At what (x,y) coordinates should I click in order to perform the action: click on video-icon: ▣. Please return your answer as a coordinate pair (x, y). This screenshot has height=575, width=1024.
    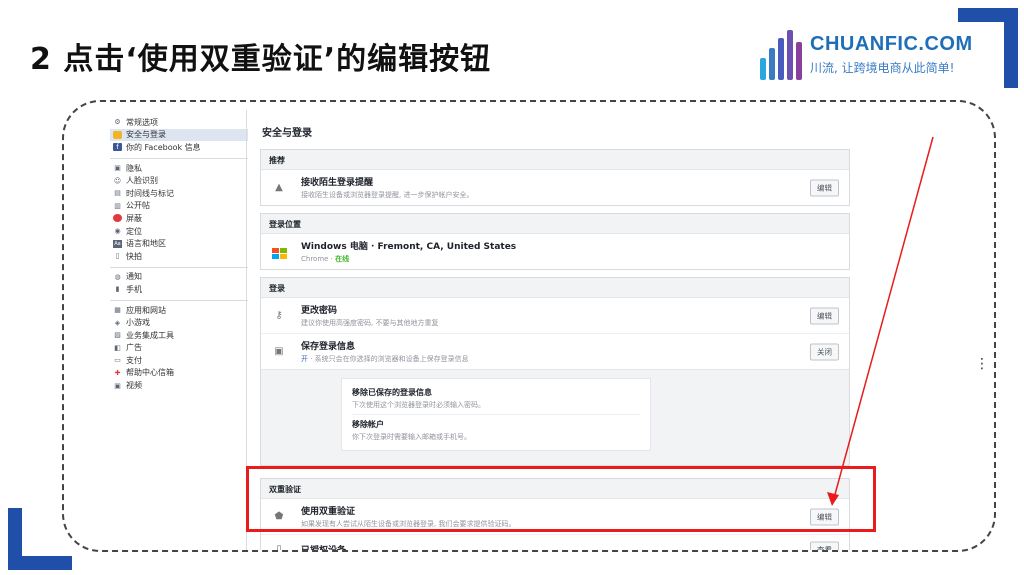
    Looking at the image, I should click on (117, 385).